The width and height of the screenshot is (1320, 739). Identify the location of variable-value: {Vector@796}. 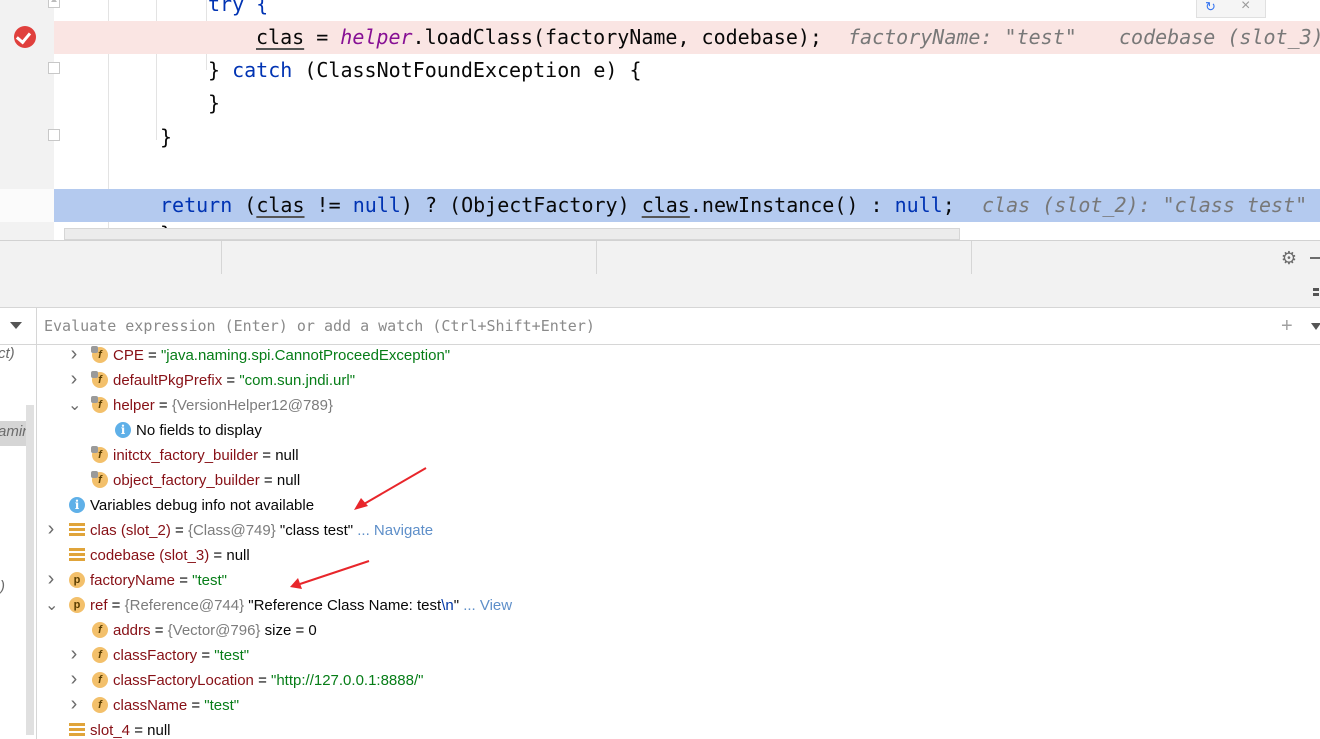
(214, 630).